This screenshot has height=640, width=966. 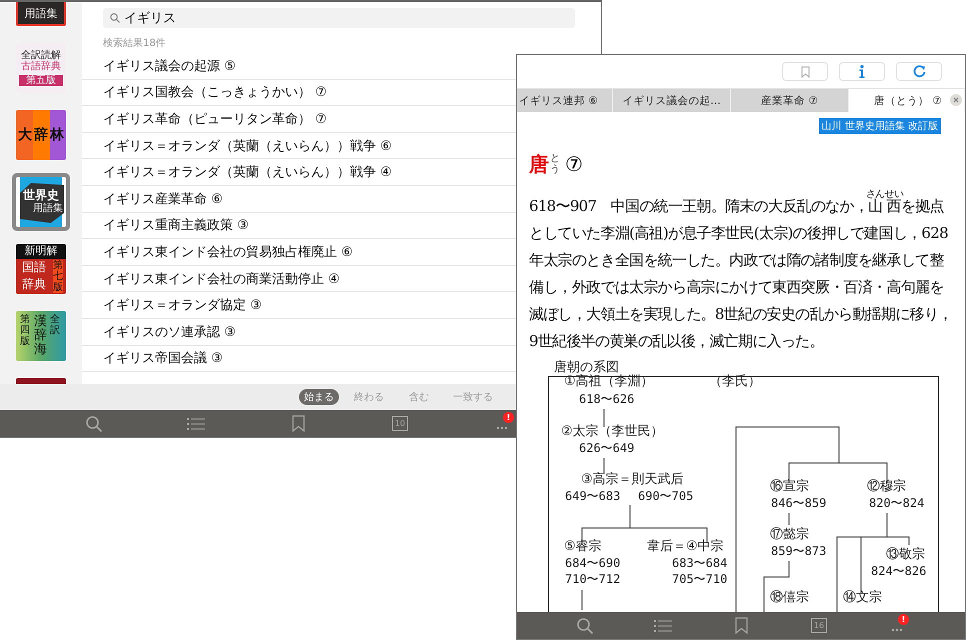 What do you see at coordinates (789, 534) in the screenshot?
I see `ruler-name: ⑰懿宗` at bounding box center [789, 534].